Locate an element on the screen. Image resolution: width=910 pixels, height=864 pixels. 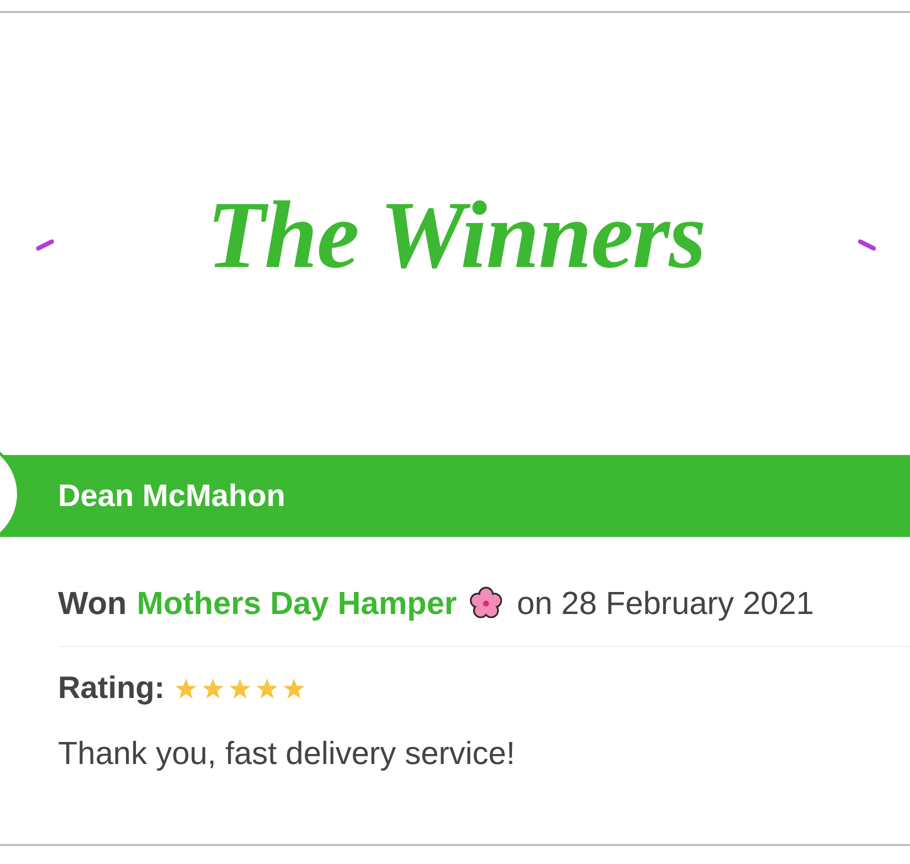
flower-icon is located at coordinates (485, 603).